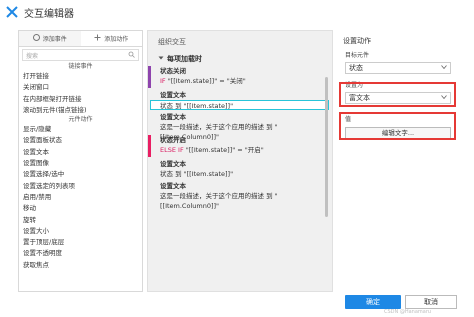 This screenshot has width=474, height=317. What do you see at coordinates (54, 39) in the screenshot?
I see `tab-add-event-label: 添加事件` at bounding box center [54, 39].